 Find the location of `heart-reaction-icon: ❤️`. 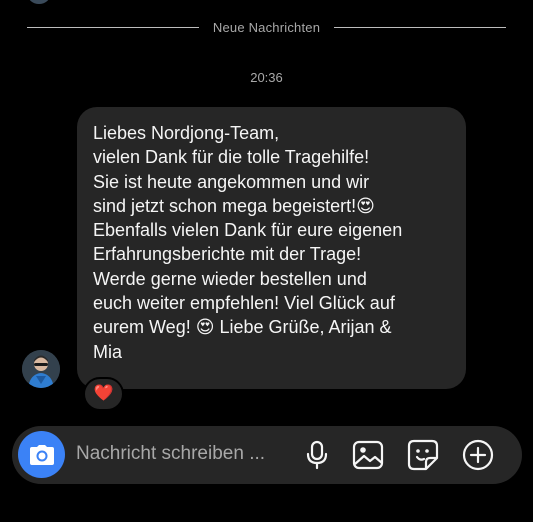

heart-reaction-icon: ❤️ is located at coordinates (103, 393).